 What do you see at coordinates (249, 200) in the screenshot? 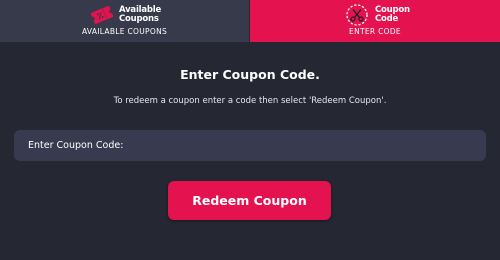
I see `redeem-coupon-button: Redeem Coupon` at bounding box center [249, 200].